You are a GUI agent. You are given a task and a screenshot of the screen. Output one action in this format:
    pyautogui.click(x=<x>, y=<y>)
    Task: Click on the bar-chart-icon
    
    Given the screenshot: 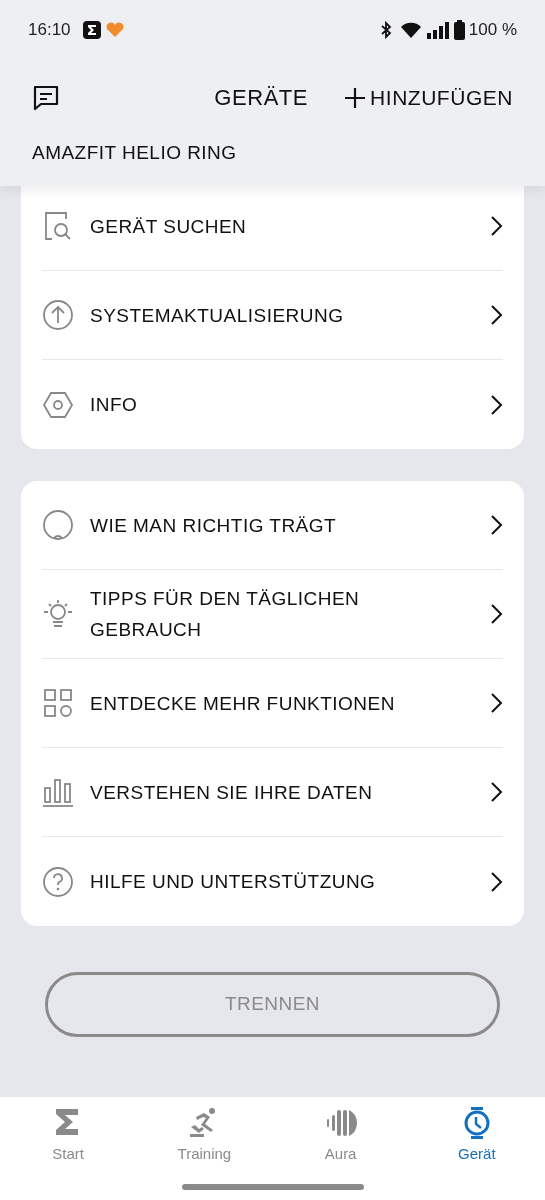 What is the action you would take?
    pyautogui.click(x=58, y=792)
    